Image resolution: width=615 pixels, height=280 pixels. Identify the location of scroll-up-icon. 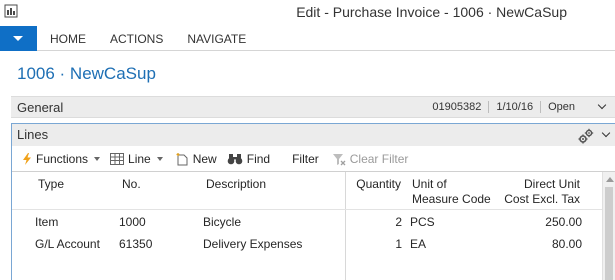
(610, 179).